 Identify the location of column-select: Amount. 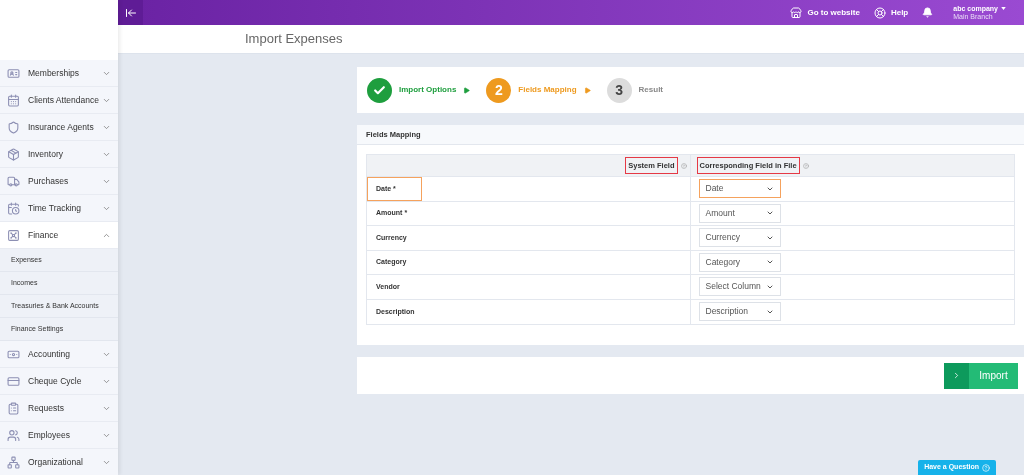
(739, 213).